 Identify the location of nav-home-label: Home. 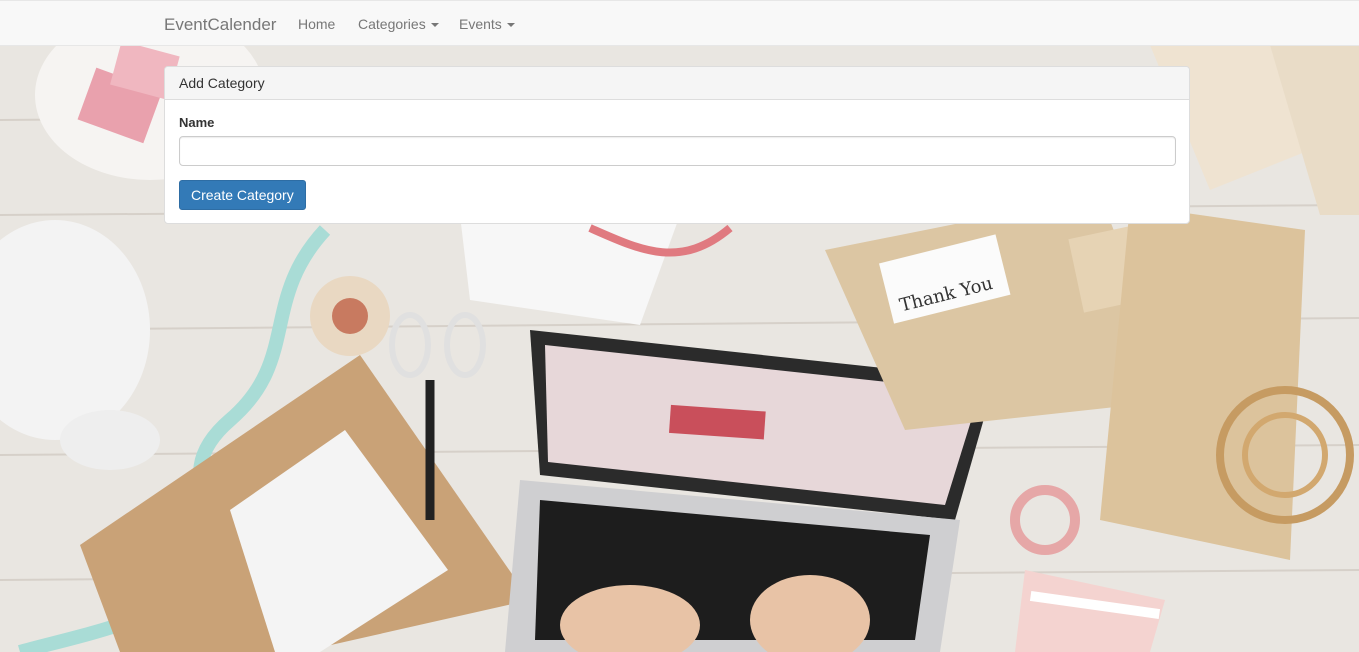
(317, 24).